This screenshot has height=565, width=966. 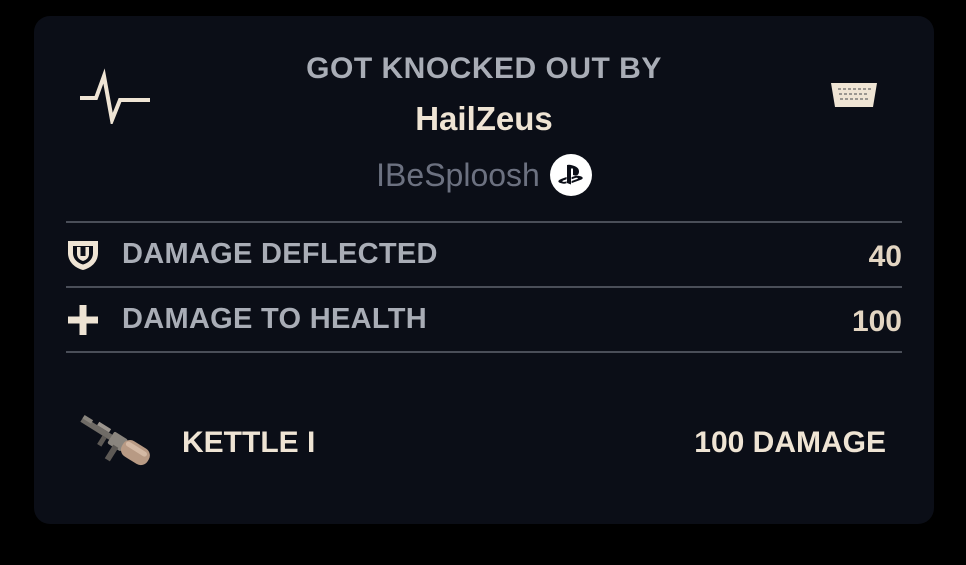 I want to click on stat-row-damage-to-health: DAMAGE TO HEALTH 100, so click(x=484, y=320).